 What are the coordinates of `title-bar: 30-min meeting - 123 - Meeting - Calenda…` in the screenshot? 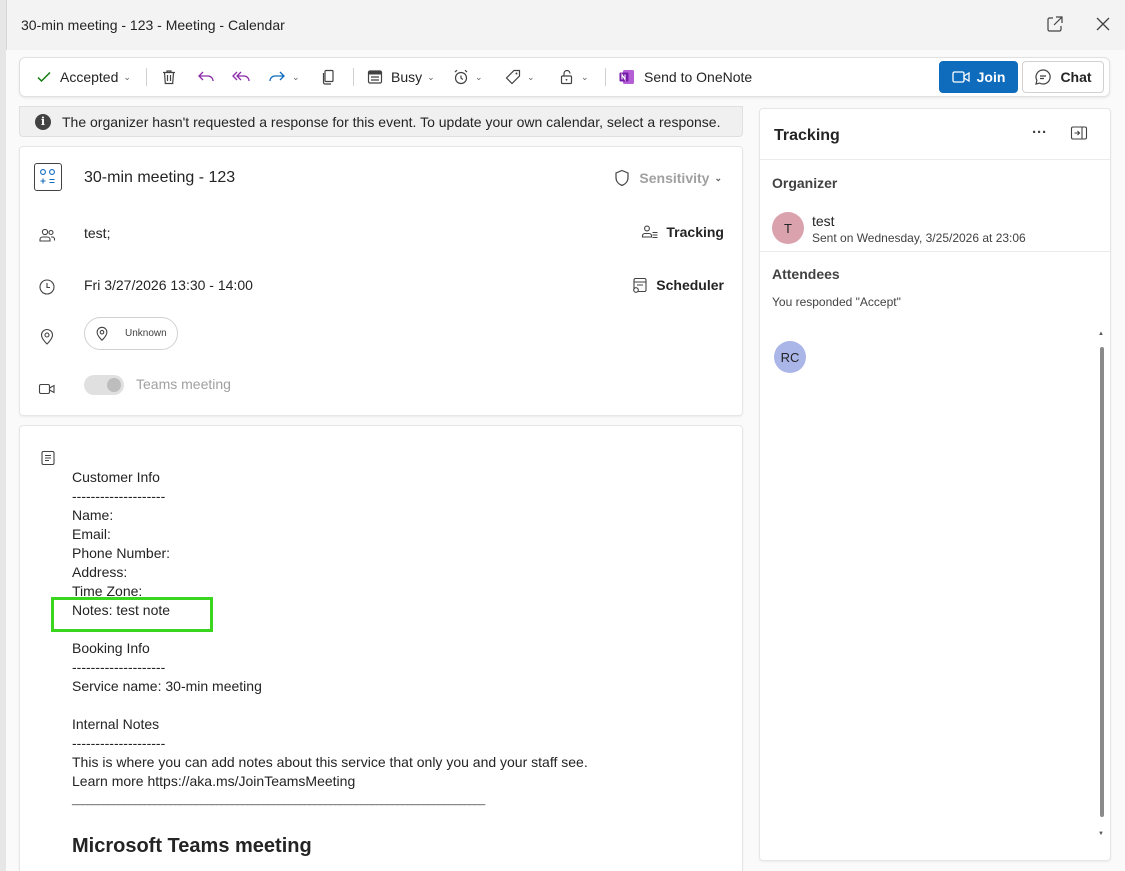 It's located at (565, 25).